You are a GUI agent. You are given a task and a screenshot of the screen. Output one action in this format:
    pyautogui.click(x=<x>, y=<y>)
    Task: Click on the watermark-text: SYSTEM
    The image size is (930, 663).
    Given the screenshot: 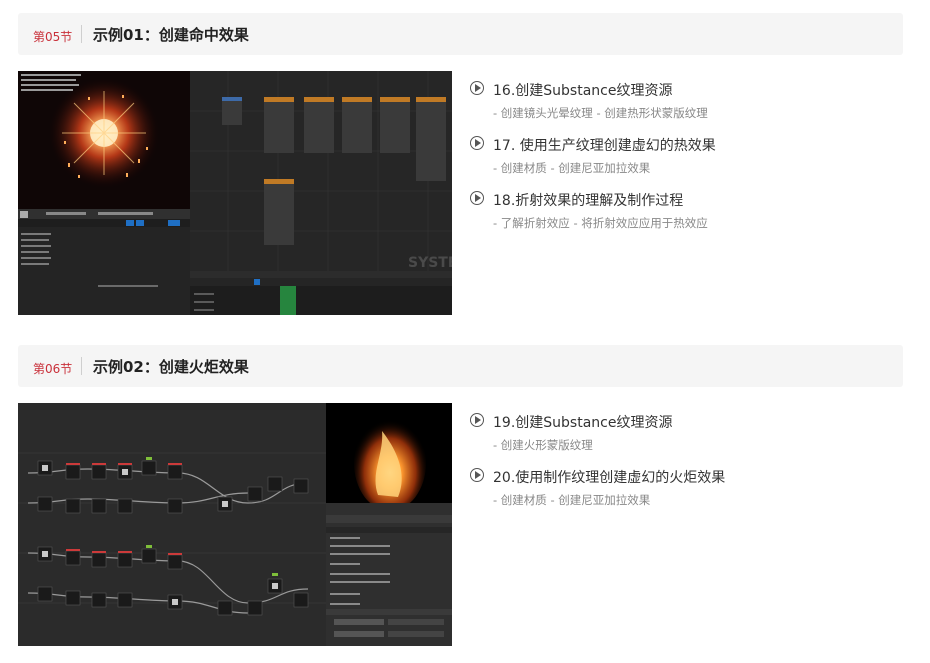 What is the action you would take?
    pyautogui.click(x=430, y=263)
    